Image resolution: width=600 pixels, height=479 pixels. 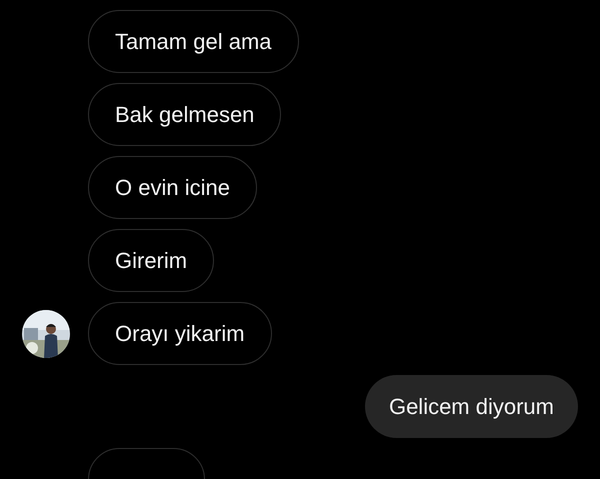 I want to click on message-bubble: Girerim, so click(x=151, y=260).